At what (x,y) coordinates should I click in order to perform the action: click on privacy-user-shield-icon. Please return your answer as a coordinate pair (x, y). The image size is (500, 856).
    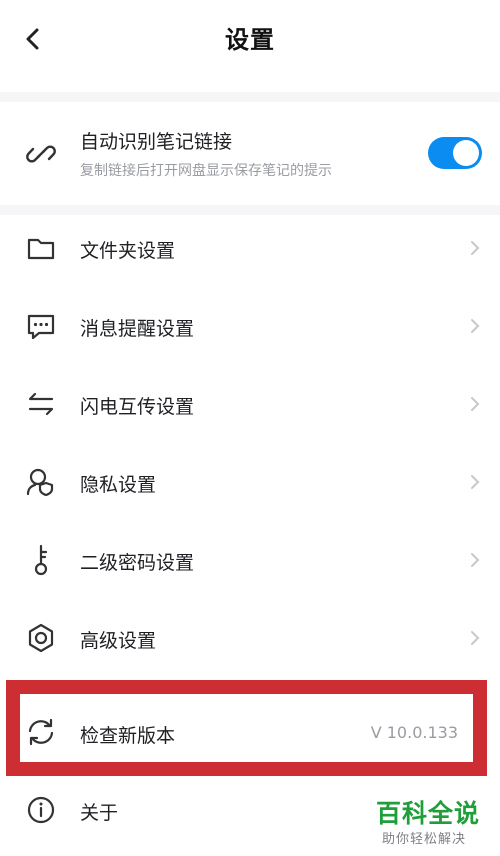
    Looking at the image, I should click on (40, 482).